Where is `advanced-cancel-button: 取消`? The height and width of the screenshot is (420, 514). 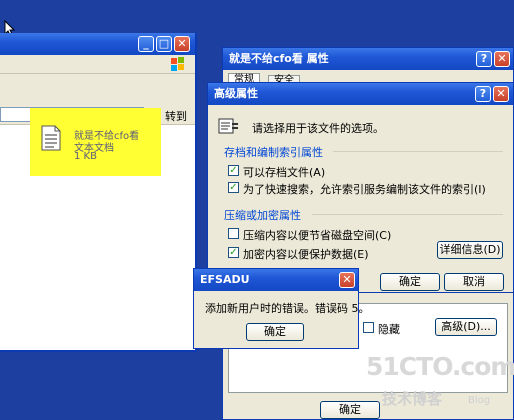
advanced-cancel-button: 取消 is located at coordinates (474, 282).